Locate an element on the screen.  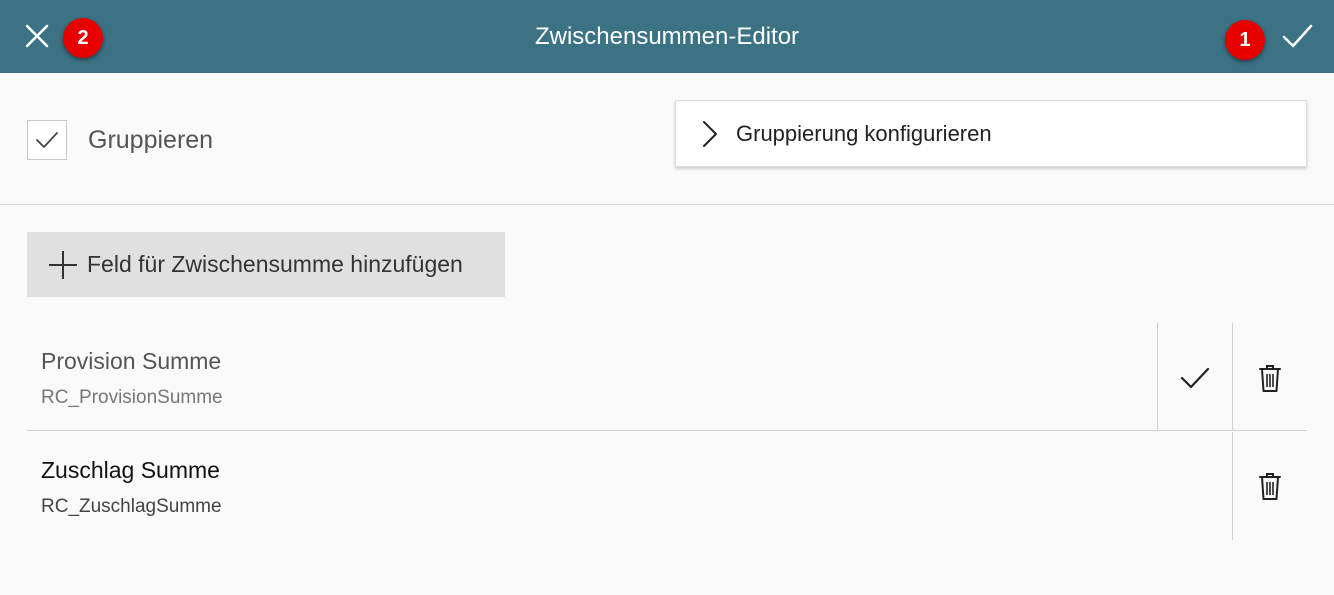
editor-header: Zwischensummen-Editor 2 1 is located at coordinates (667, 36).